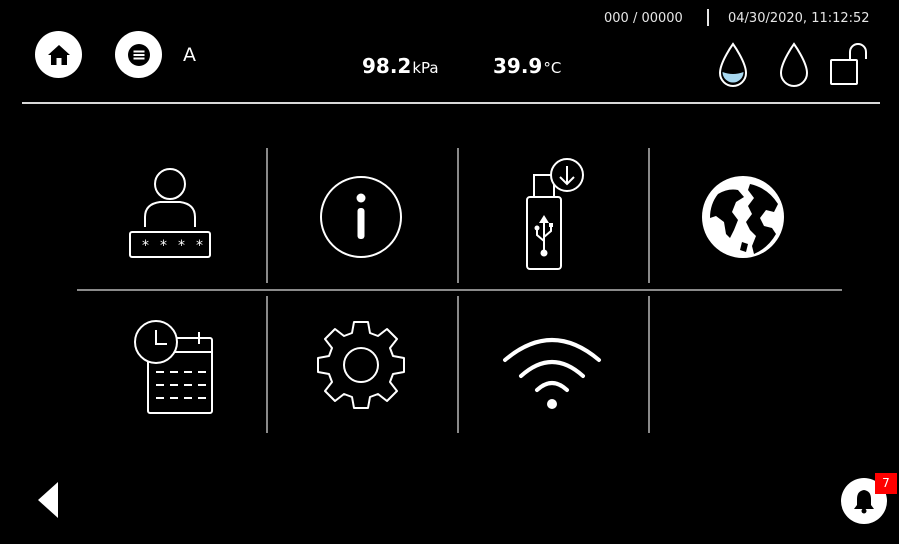 The height and width of the screenshot is (544, 899). I want to click on gear-icon, so click(360, 365).